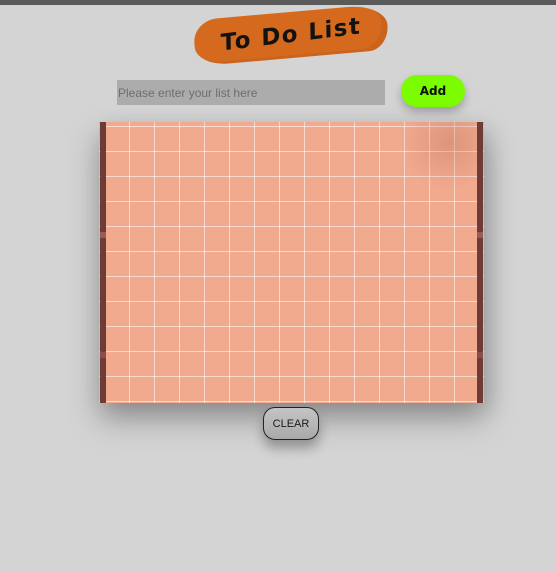 The image size is (556, 571). I want to click on task-input, so click(251, 92).